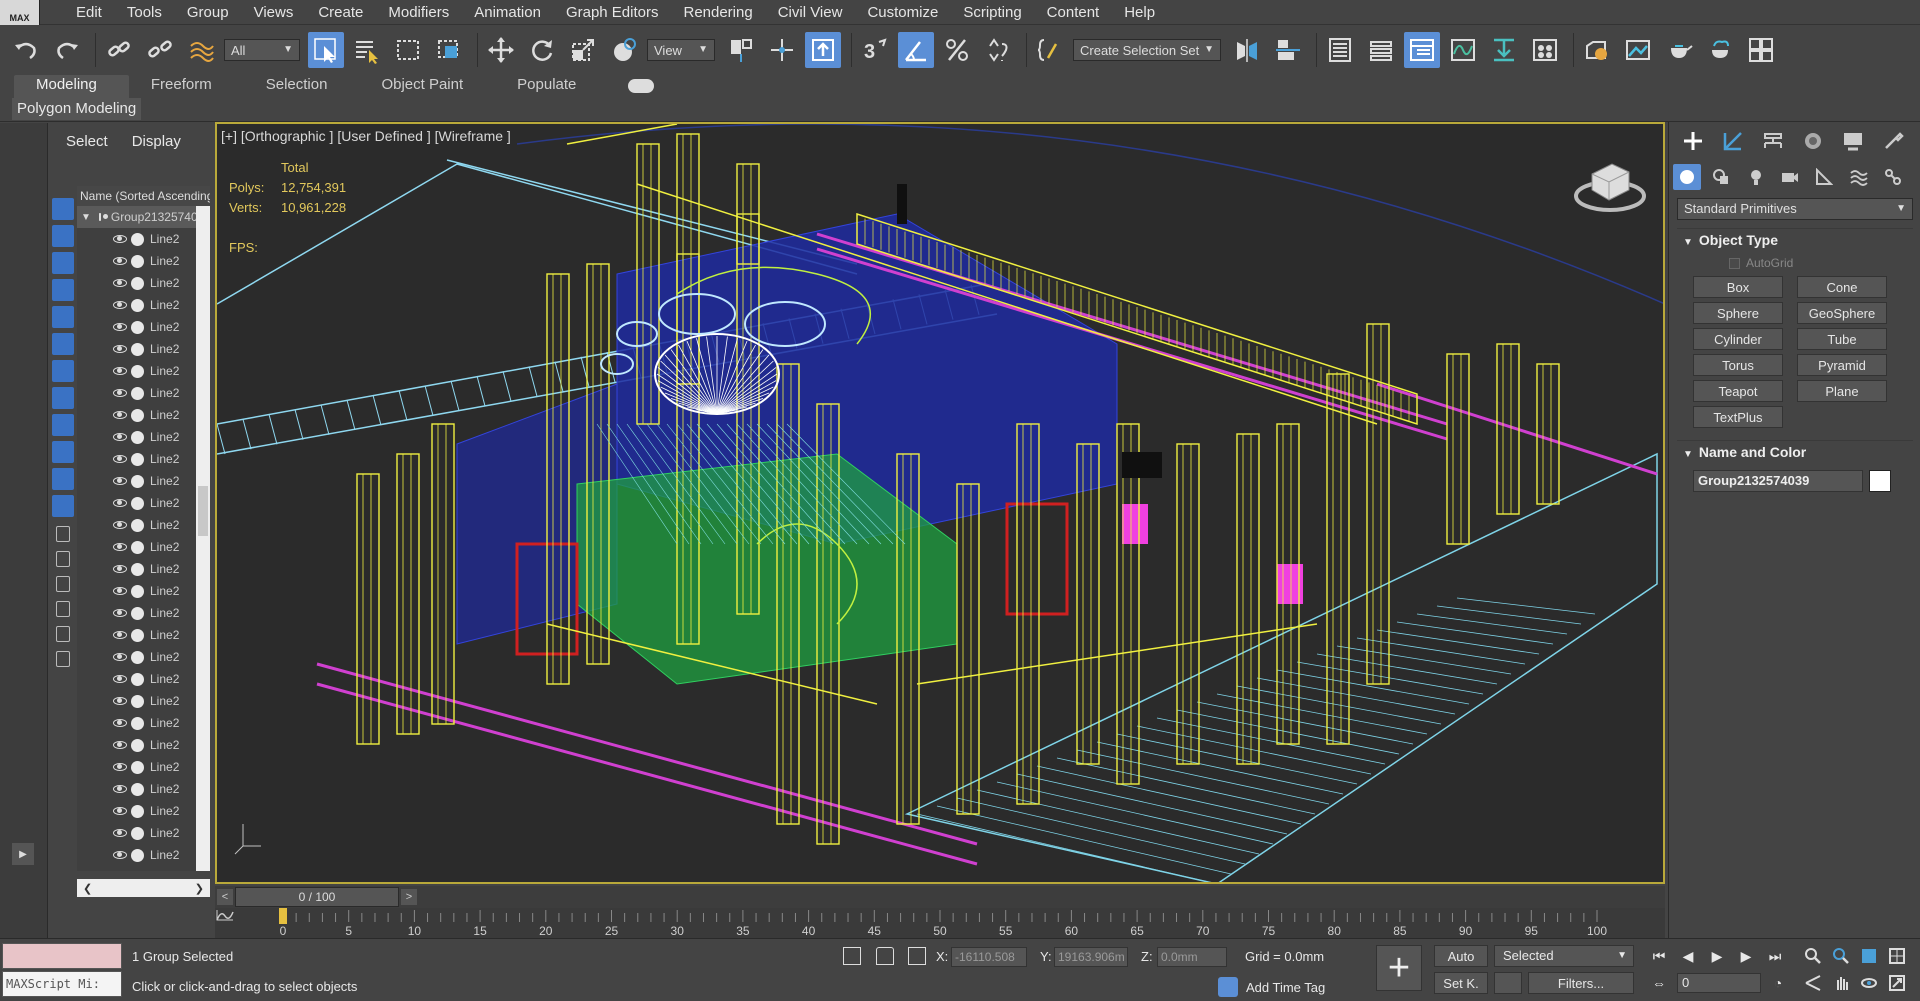 This screenshot has height=1001, width=1920. I want to click on systems-category, so click(1893, 177).